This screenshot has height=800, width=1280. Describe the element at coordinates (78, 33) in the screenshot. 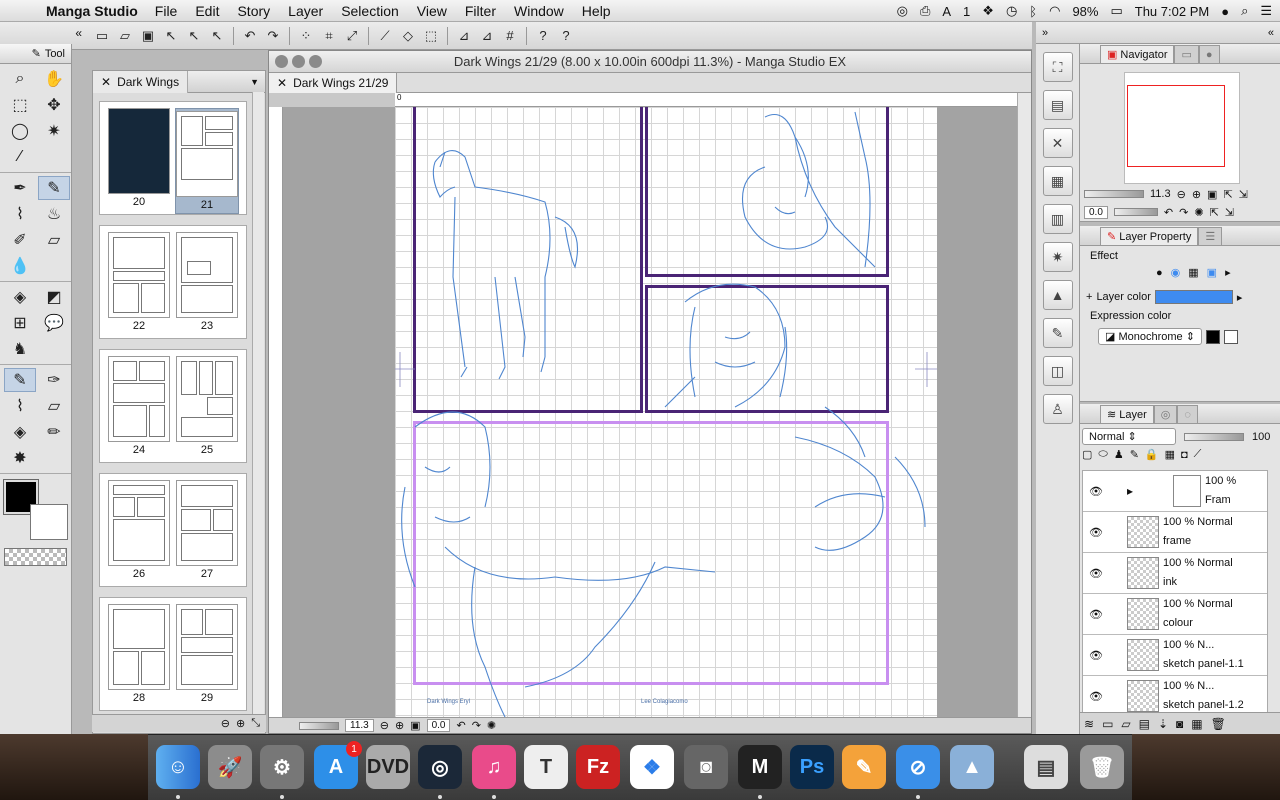

I see `collapse-arrows-icon: «` at that location.